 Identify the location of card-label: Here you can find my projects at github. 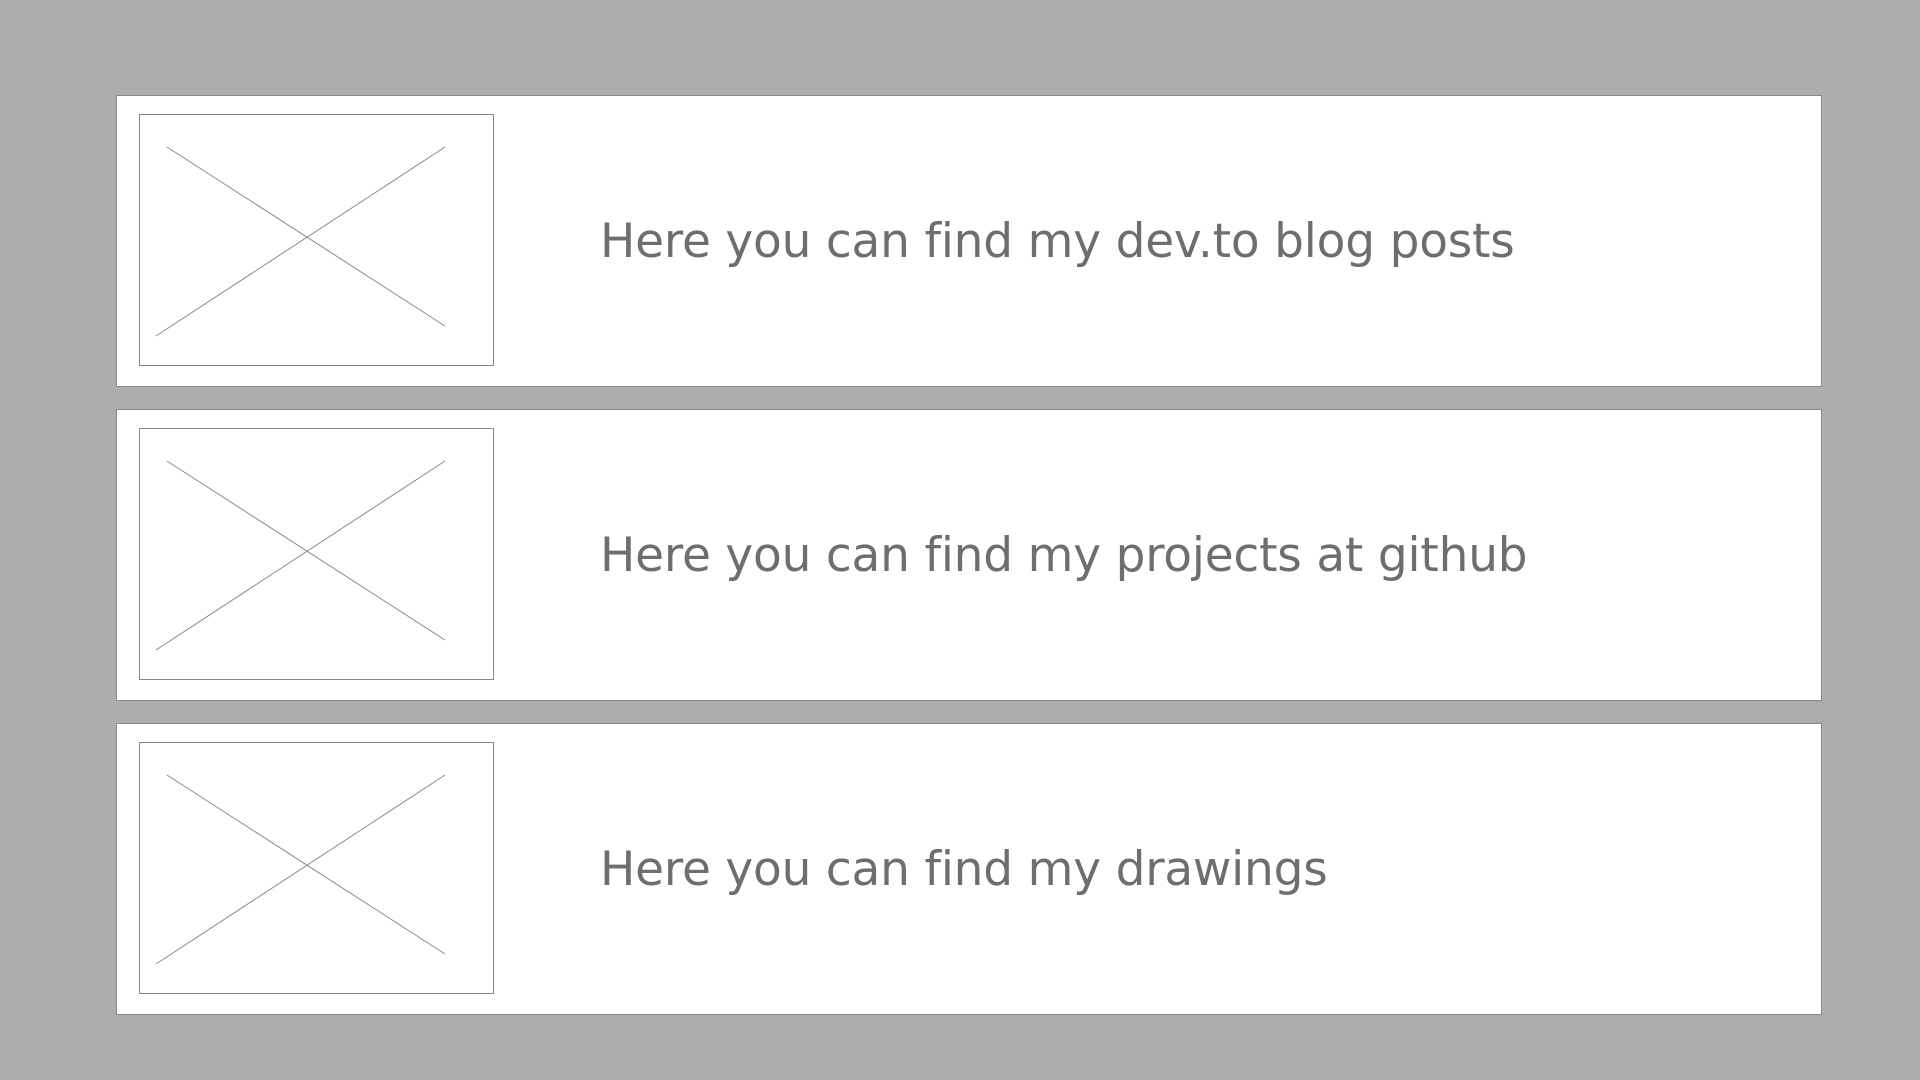
(1064, 555).